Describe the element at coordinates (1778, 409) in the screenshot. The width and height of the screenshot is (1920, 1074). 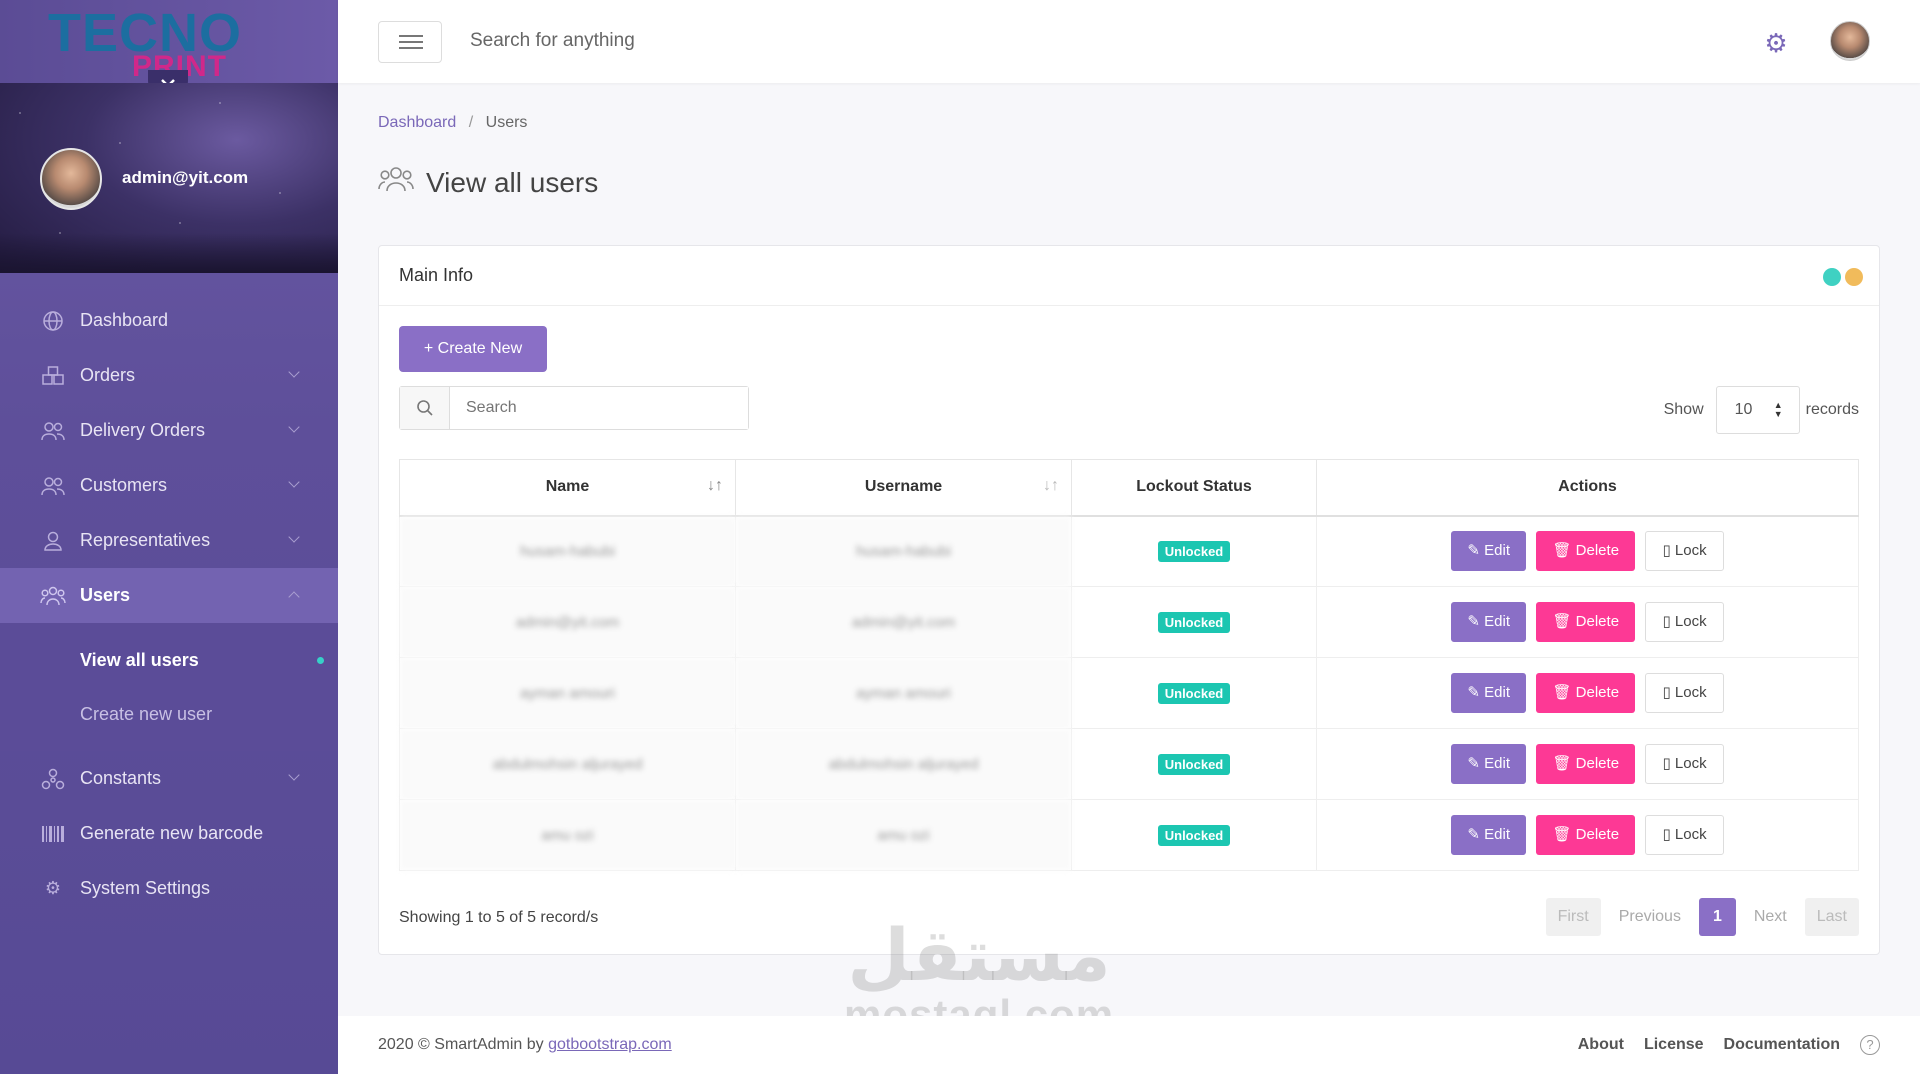
I see `sort-arrows-icon: ▲ ▼` at that location.